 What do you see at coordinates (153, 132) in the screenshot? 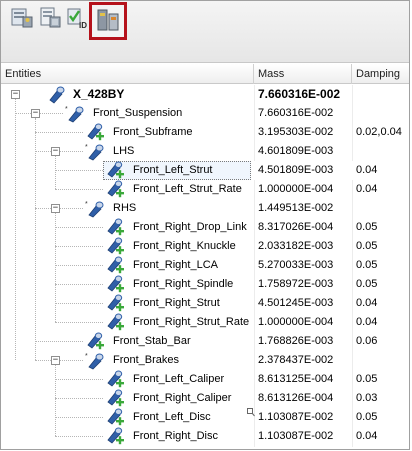
I see `entity-label: Front_Subframe` at bounding box center [153, 132].